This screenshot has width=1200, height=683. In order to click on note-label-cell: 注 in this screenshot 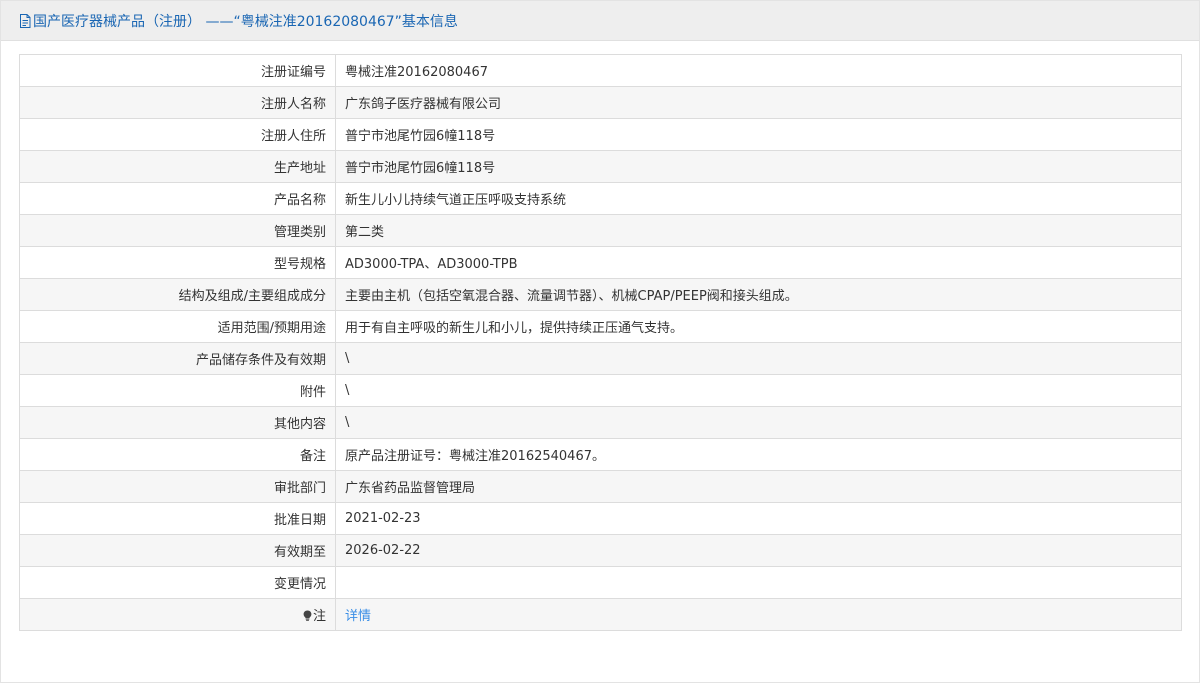, I will do `click(177, 614)`.